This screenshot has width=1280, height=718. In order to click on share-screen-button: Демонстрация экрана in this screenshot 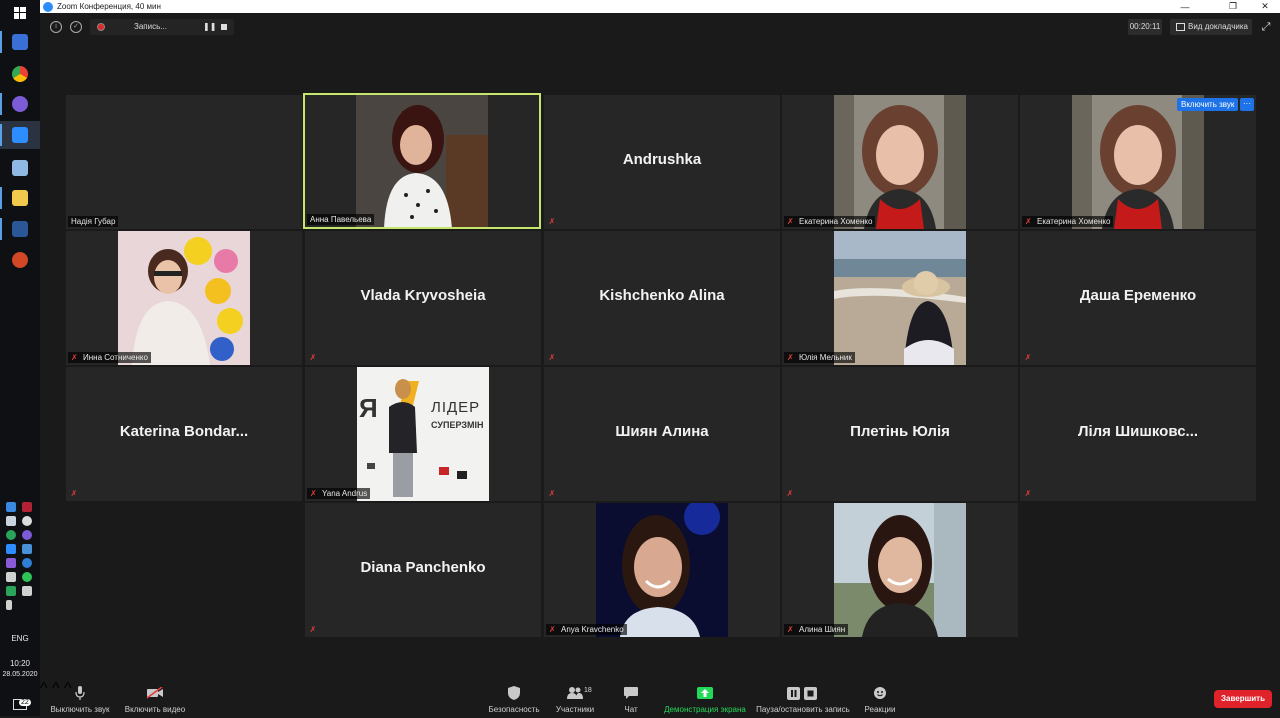, I will do `click(705, 698)`.